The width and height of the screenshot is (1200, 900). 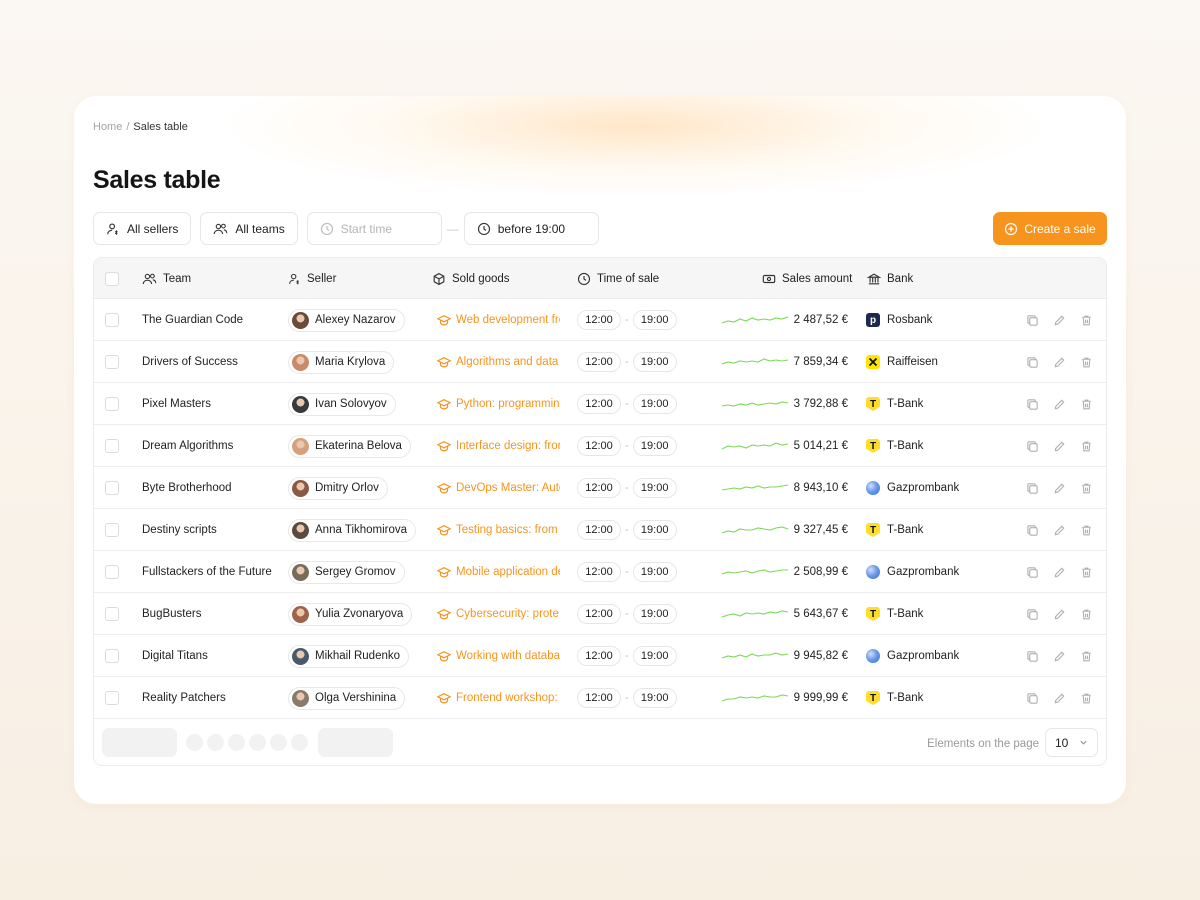 What do you see at coordinates (312, 278) in the screenshot?
I see `seller-column-header: Seller` at bounding box center [312, 278].